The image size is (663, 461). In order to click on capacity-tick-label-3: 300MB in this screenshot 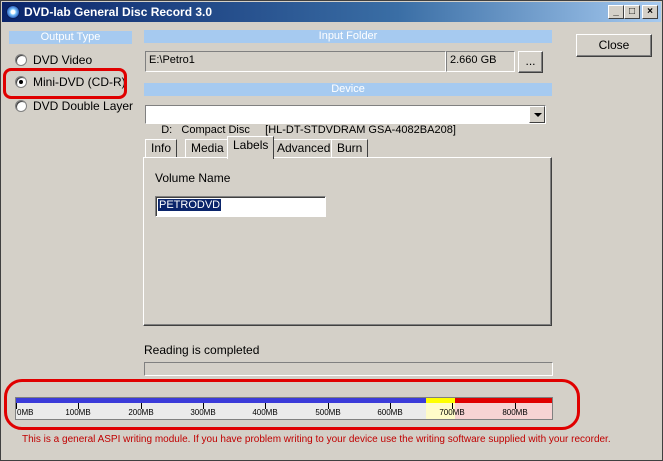, I will do `click(203, 412)`.